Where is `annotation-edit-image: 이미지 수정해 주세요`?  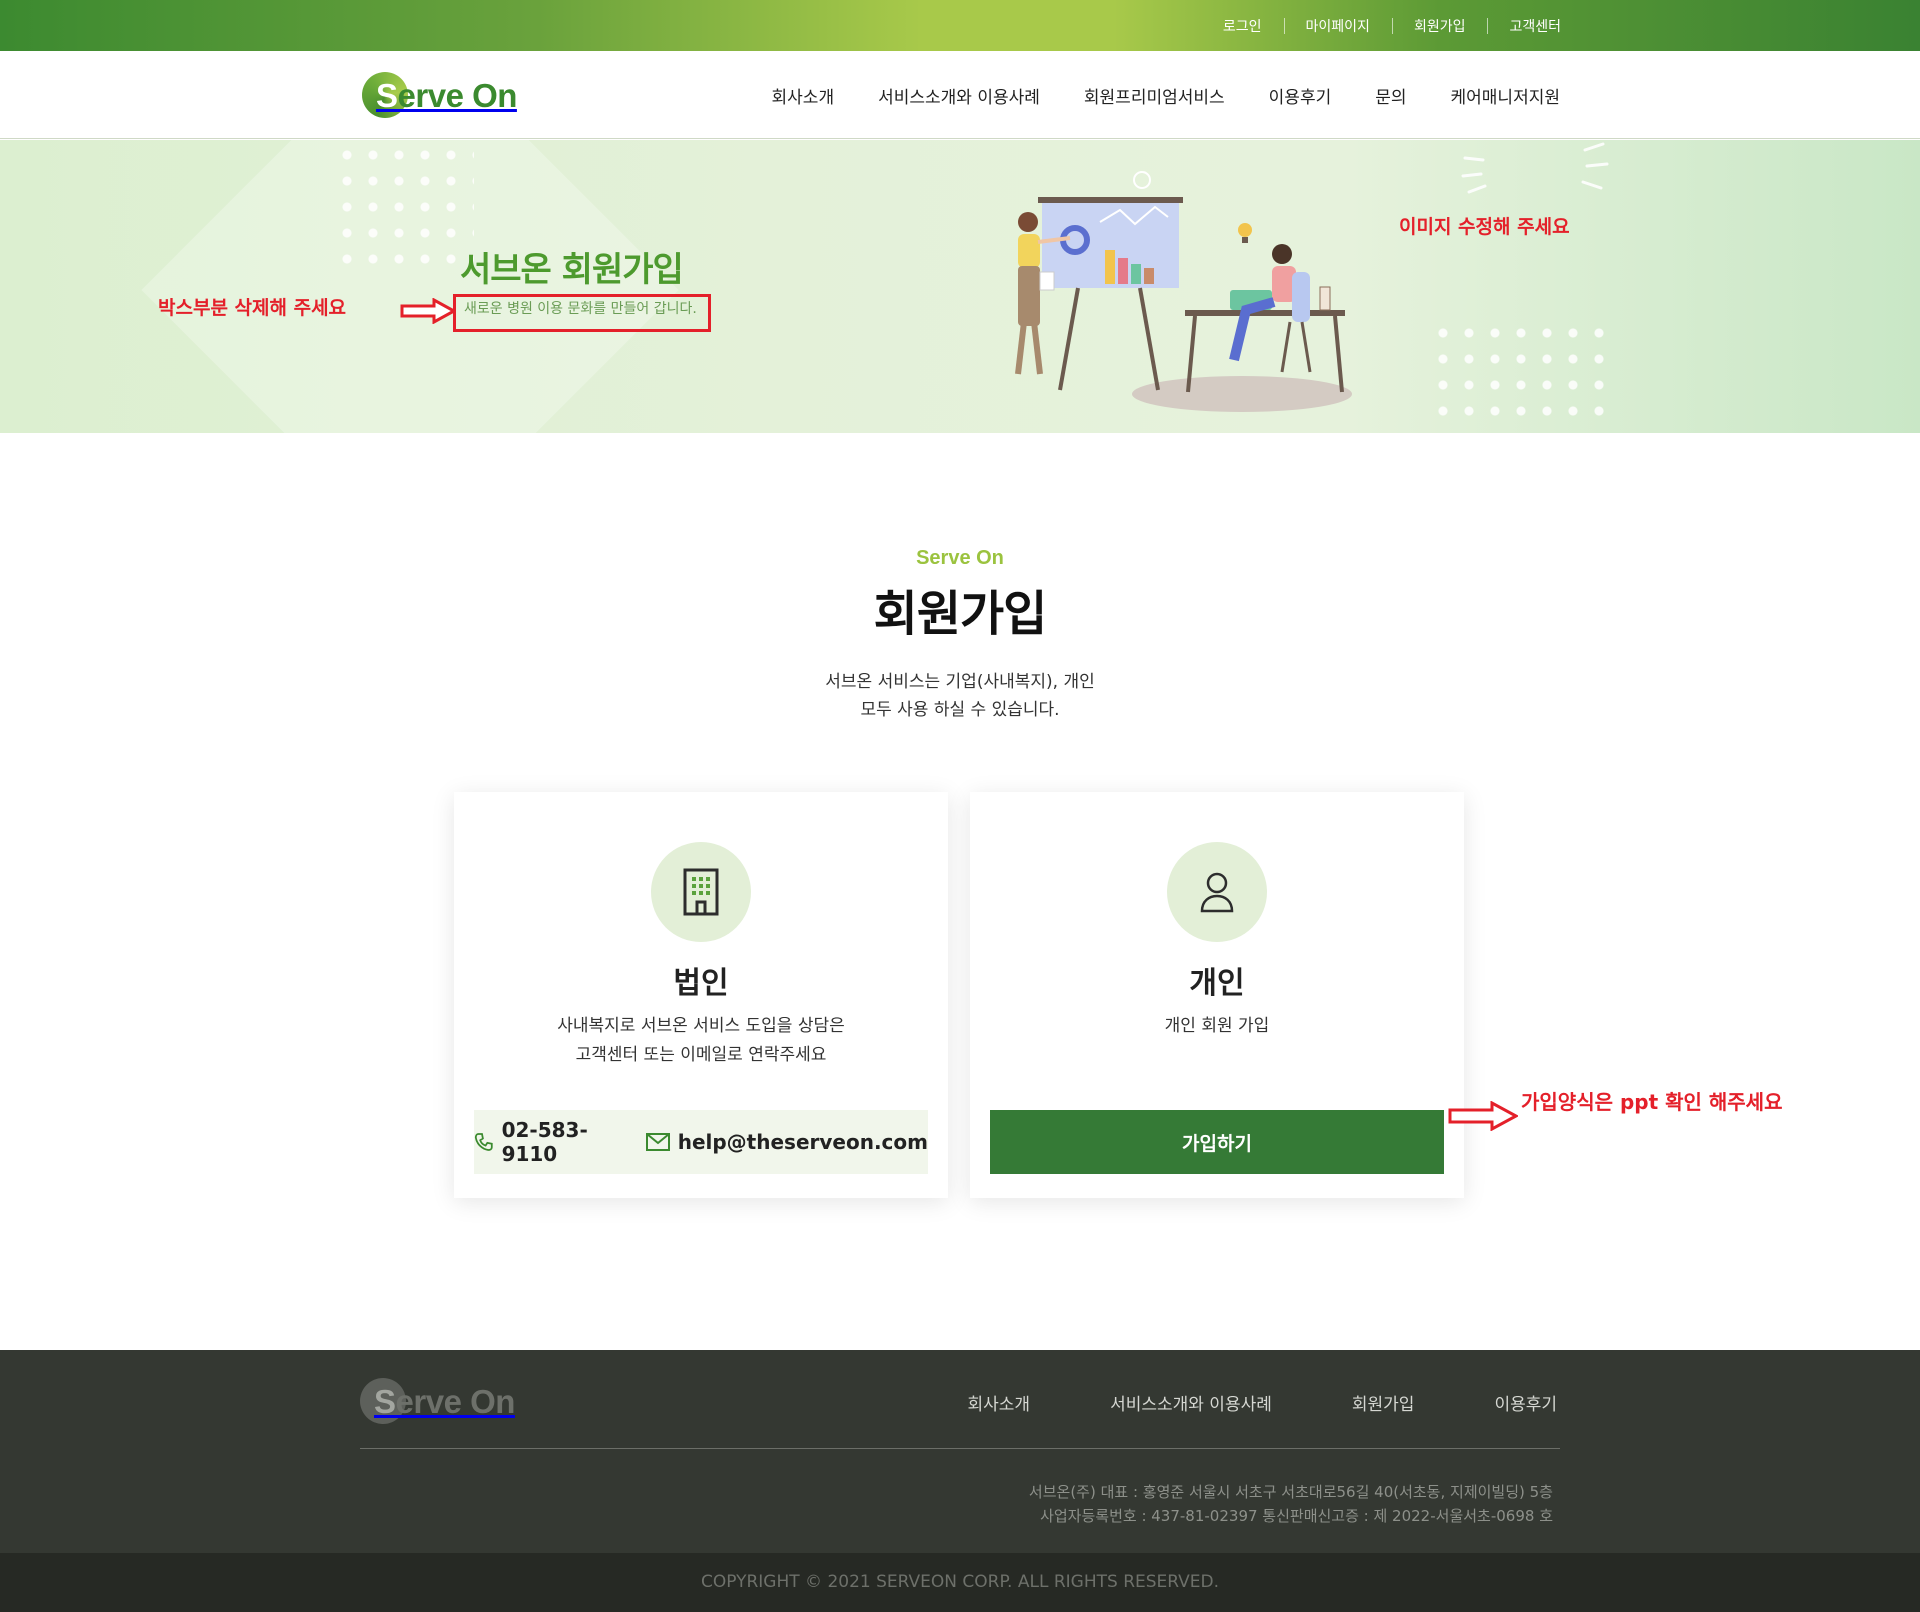
annotation-edit-image: 이미지 수정해 주세요 is located at coordinates (1484, 227).